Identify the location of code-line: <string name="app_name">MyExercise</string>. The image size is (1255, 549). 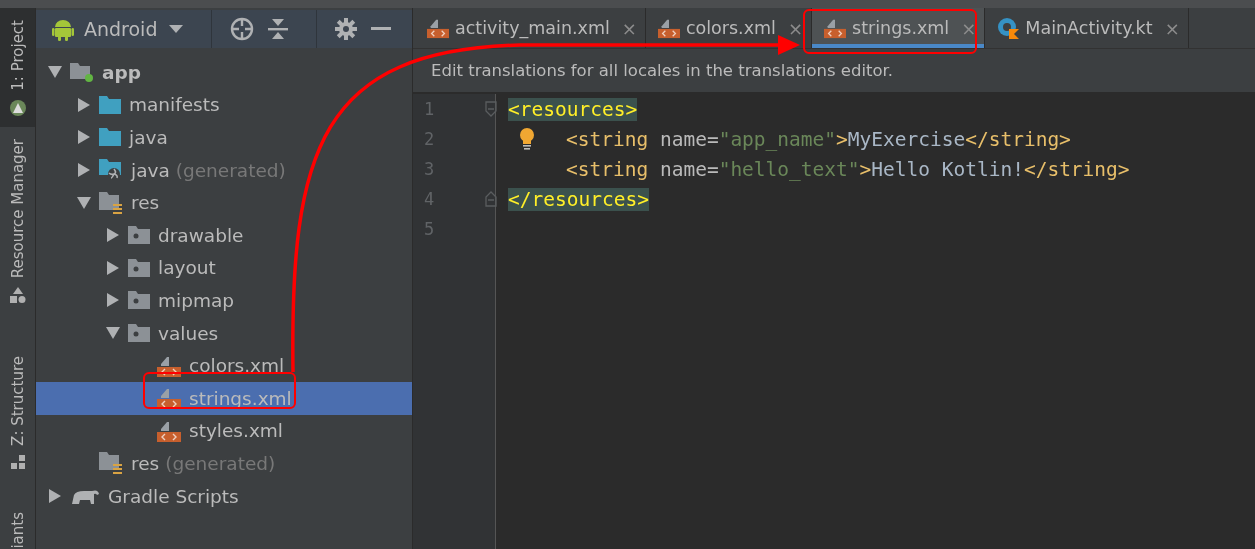
(818, 139).